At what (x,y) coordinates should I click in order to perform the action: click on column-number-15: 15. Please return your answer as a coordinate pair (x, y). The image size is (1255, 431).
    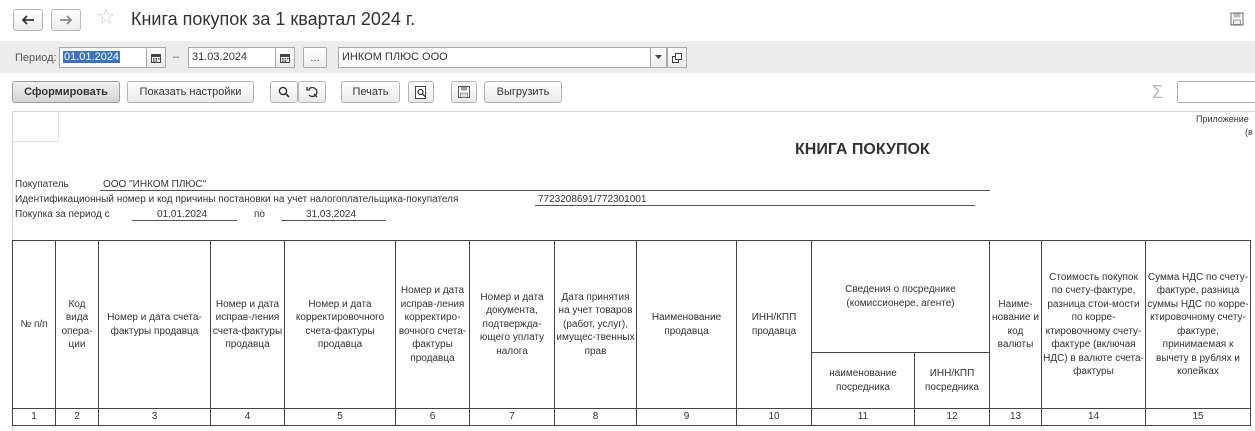
    Looking at the image, I should click on (1198, 417).